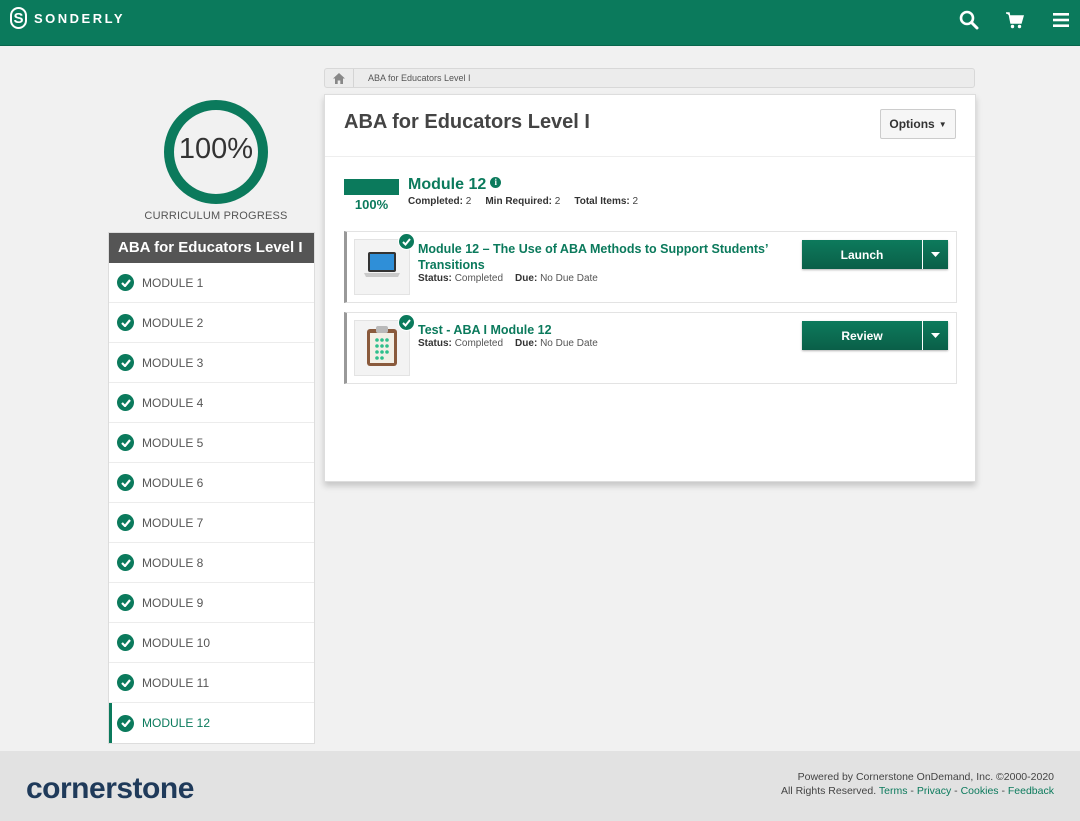  Describe the element at coordinates (496, 182) in the screenshot. I see `info-icon: i` at that location.